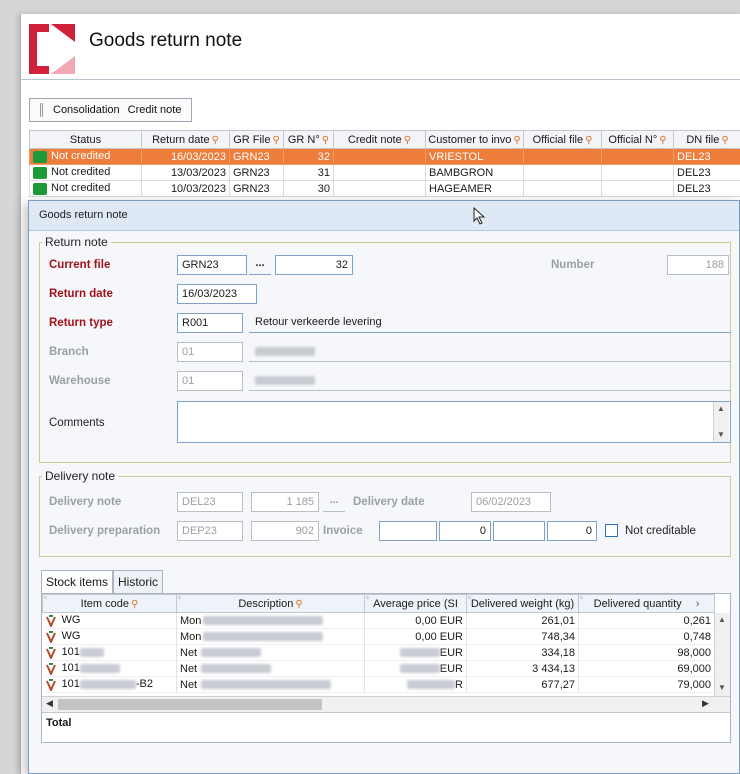 This screenshot has height=774, width=740. Describe the element at coordinates (378, 620) in the screenshot. I see `list-item: WG Mon 0,00 EUR 261,01 0,261` at that location.